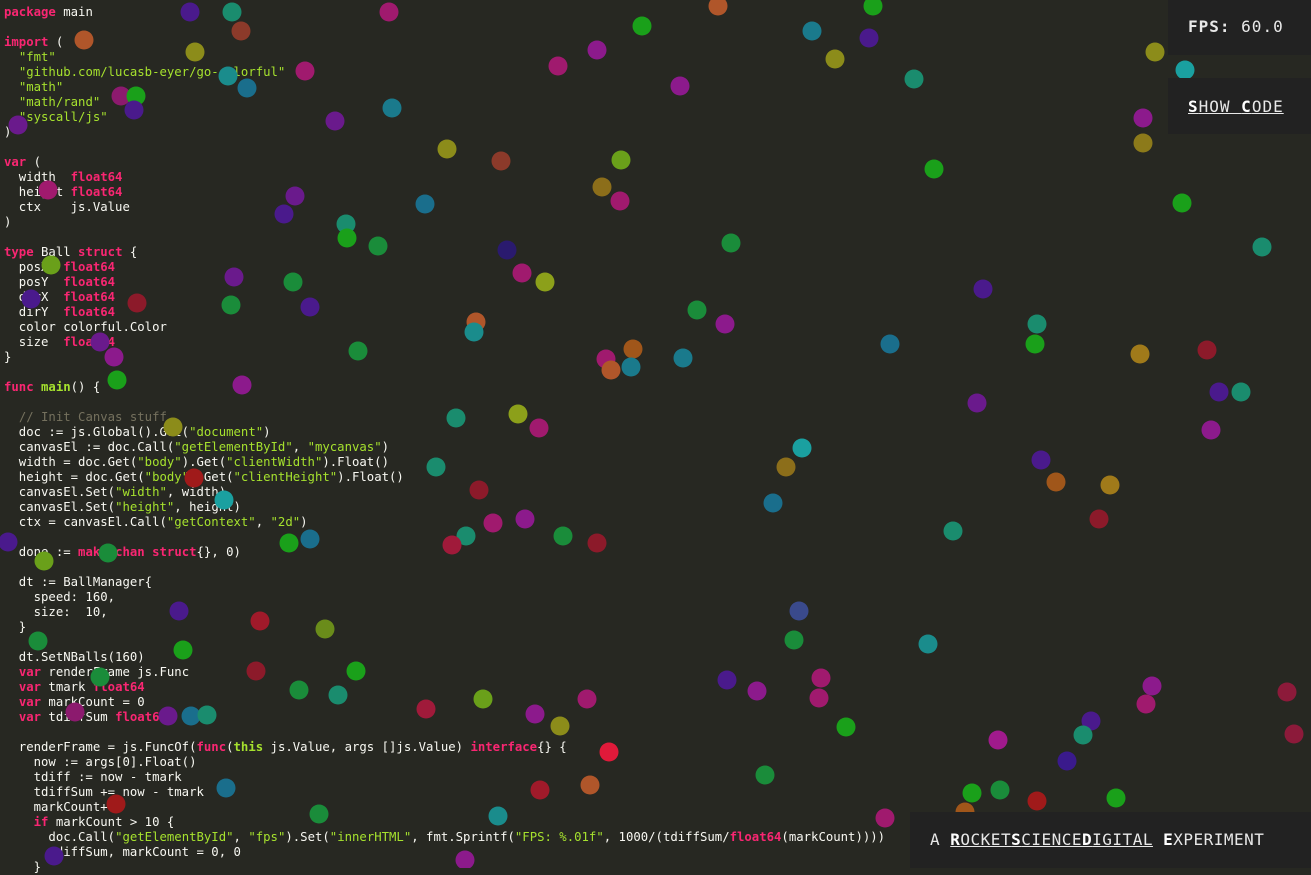 The width and height of the screenshot is (1311, 875). I want to click on show-code-initial: S, so click(1193, 106).